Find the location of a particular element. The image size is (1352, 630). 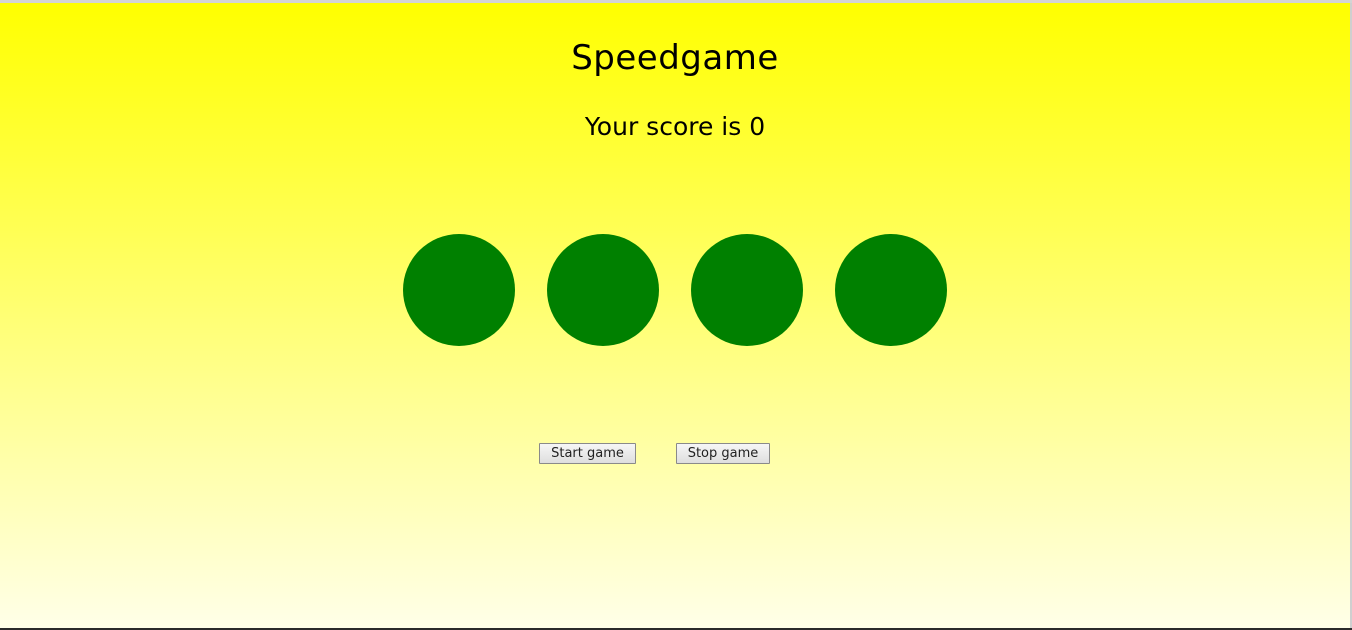

score-display: Your score is 0 is located at coordinates (675, 126).